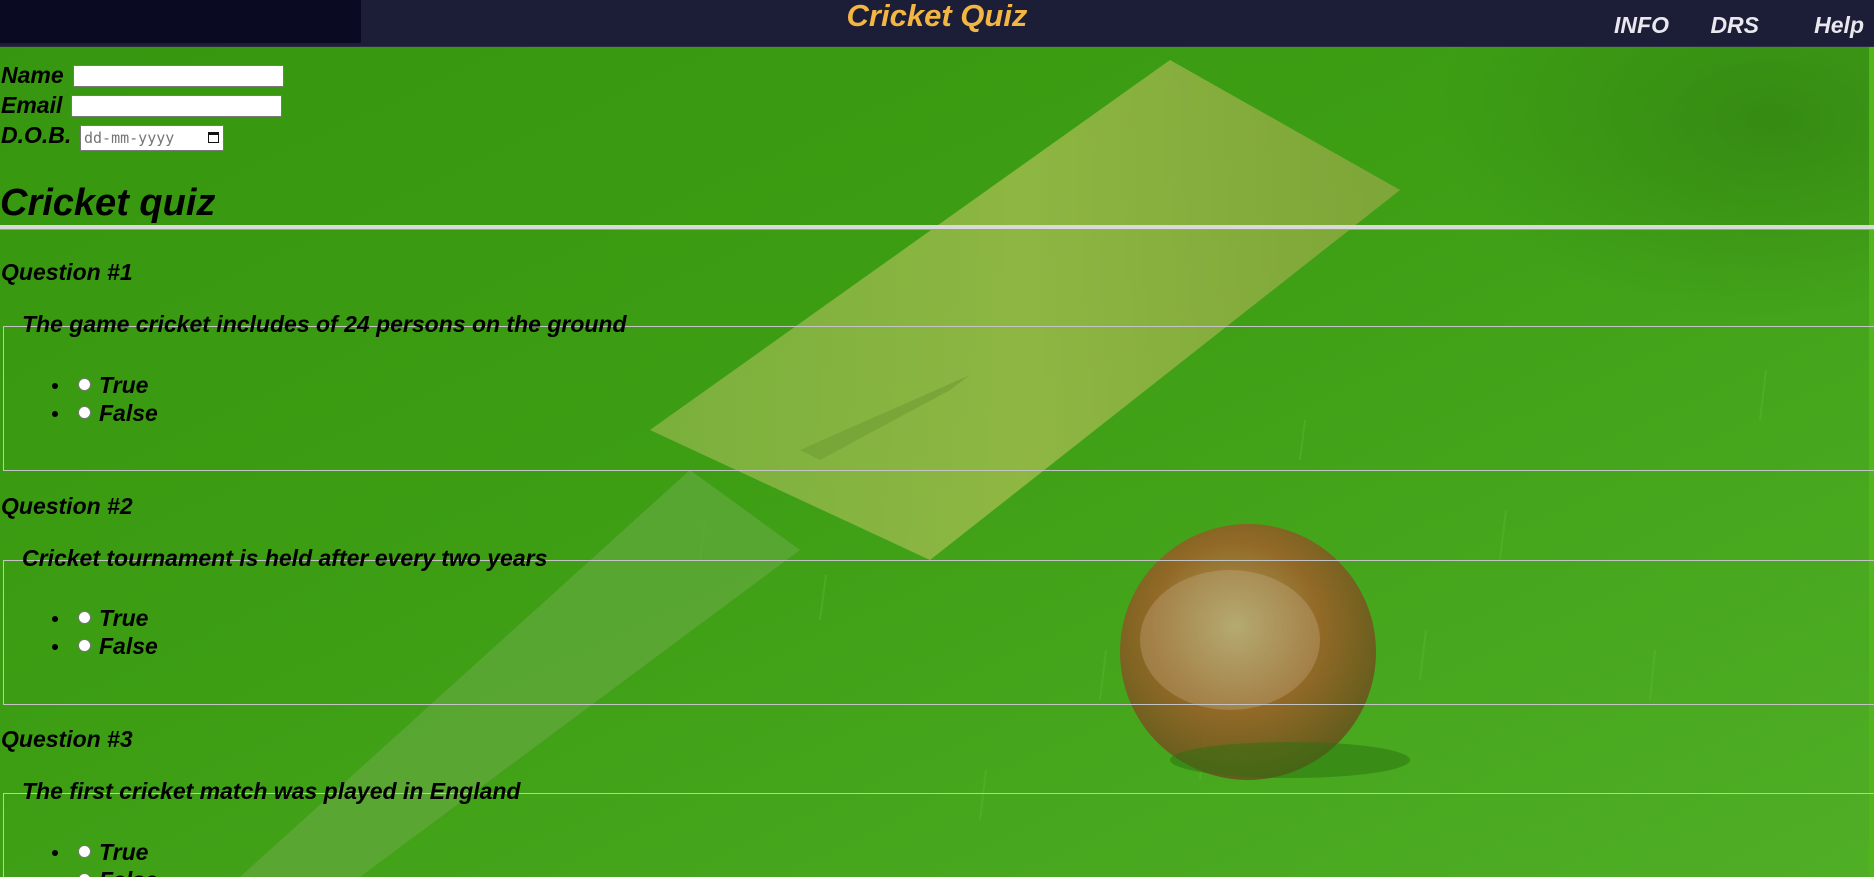  Describe the element at coordinates (84, 384) in the screenshot. I see `question-1-radio-true` at that location.